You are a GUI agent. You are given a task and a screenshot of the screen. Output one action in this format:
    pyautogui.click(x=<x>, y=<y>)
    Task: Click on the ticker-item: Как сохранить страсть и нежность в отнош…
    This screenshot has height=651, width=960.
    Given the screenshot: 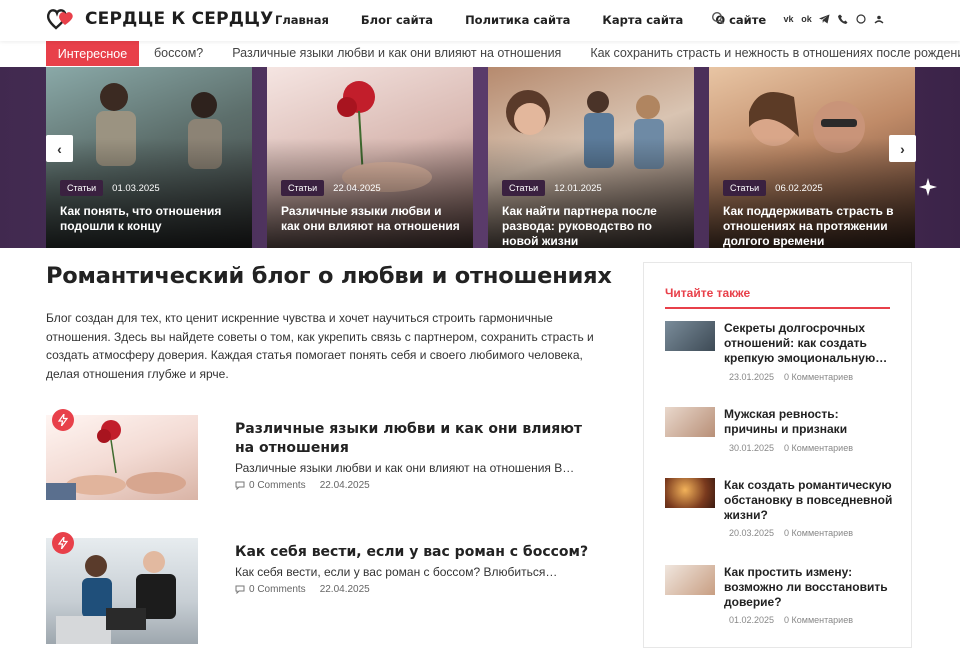 What is the action you would take?
    pyautogui.click(x=775, y=53)
    